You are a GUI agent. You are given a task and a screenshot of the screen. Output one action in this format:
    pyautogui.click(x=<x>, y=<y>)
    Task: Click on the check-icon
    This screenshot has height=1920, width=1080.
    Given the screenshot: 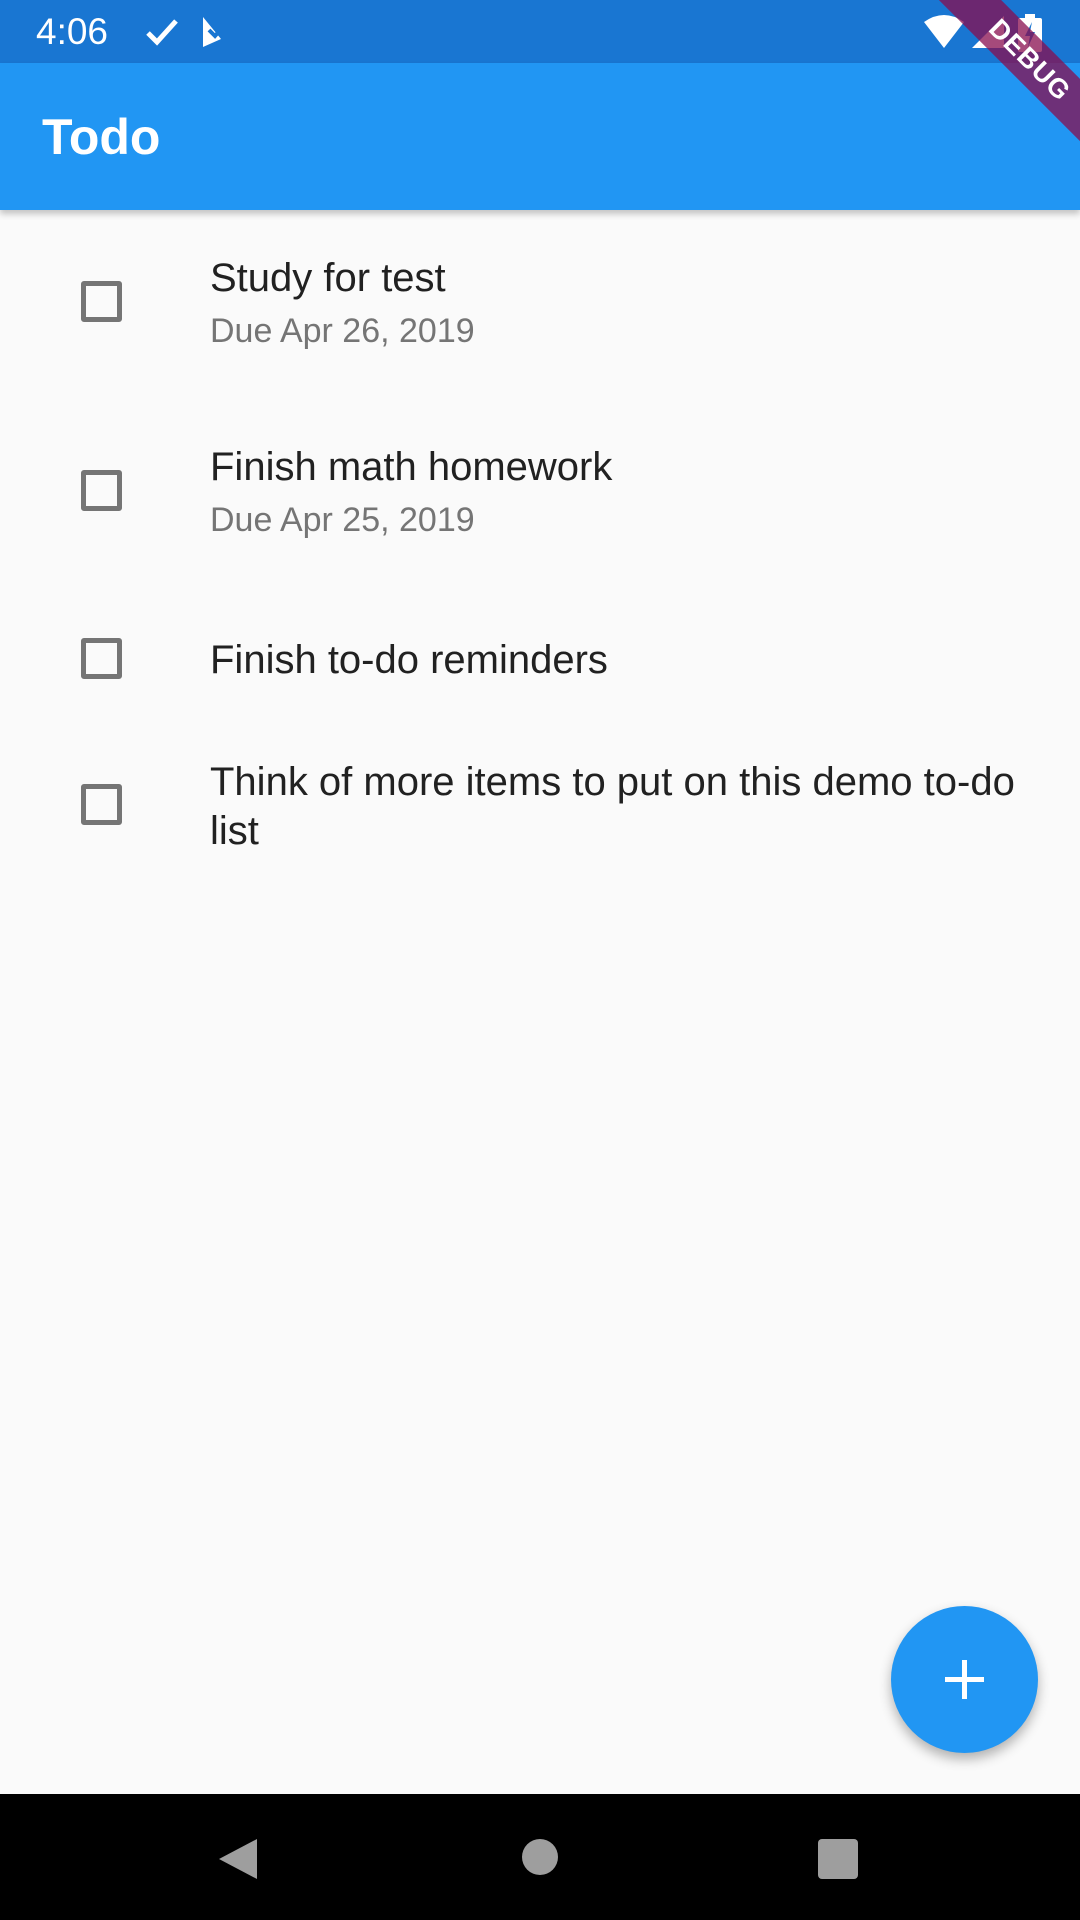 What is the action you would take?
    pyautogui.click(x=162, y=34)
    